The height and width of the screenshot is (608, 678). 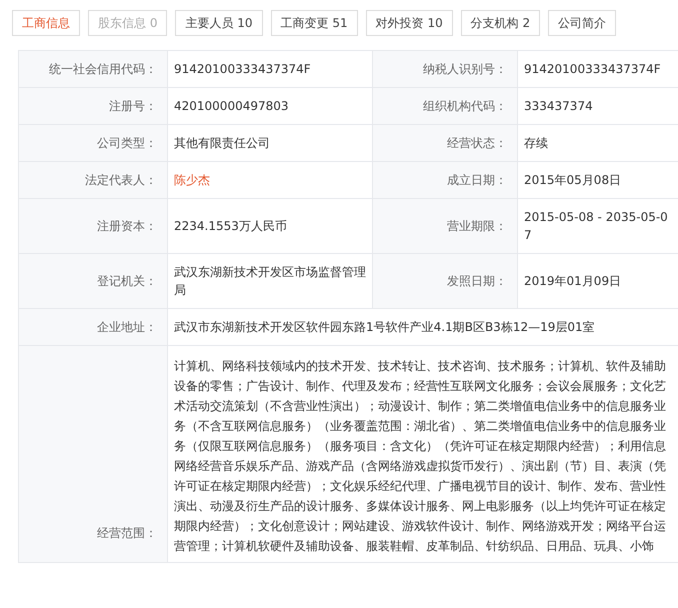 What do you see at coordinates (93, 143) in the screenshot?
I see `field-label: 公司类型：` at bounding box center [93, 143].